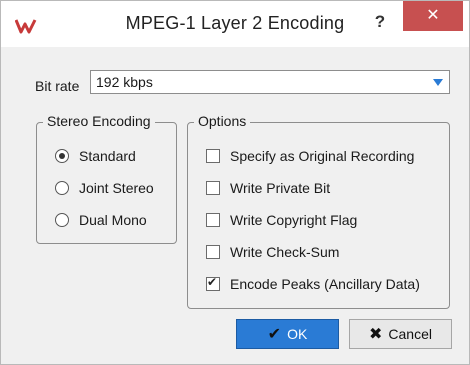  What do you see at coordinates (322, 156) in the screenshot?
I see `checkbox-label-original-recording: Specify as Original Recording` at bounding box center [322, 156].